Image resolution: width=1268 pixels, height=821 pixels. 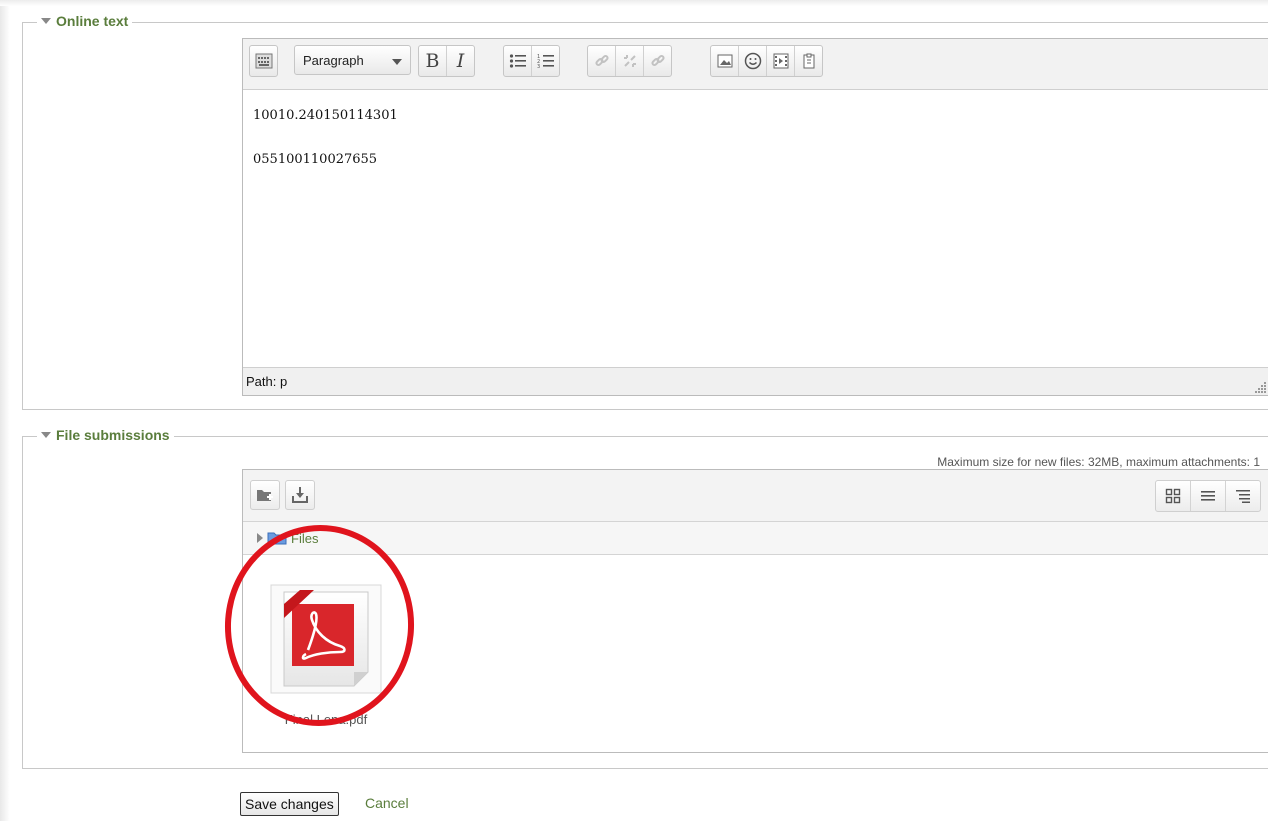 I want to click on tree-view-button, so click(x=1243, y=496).